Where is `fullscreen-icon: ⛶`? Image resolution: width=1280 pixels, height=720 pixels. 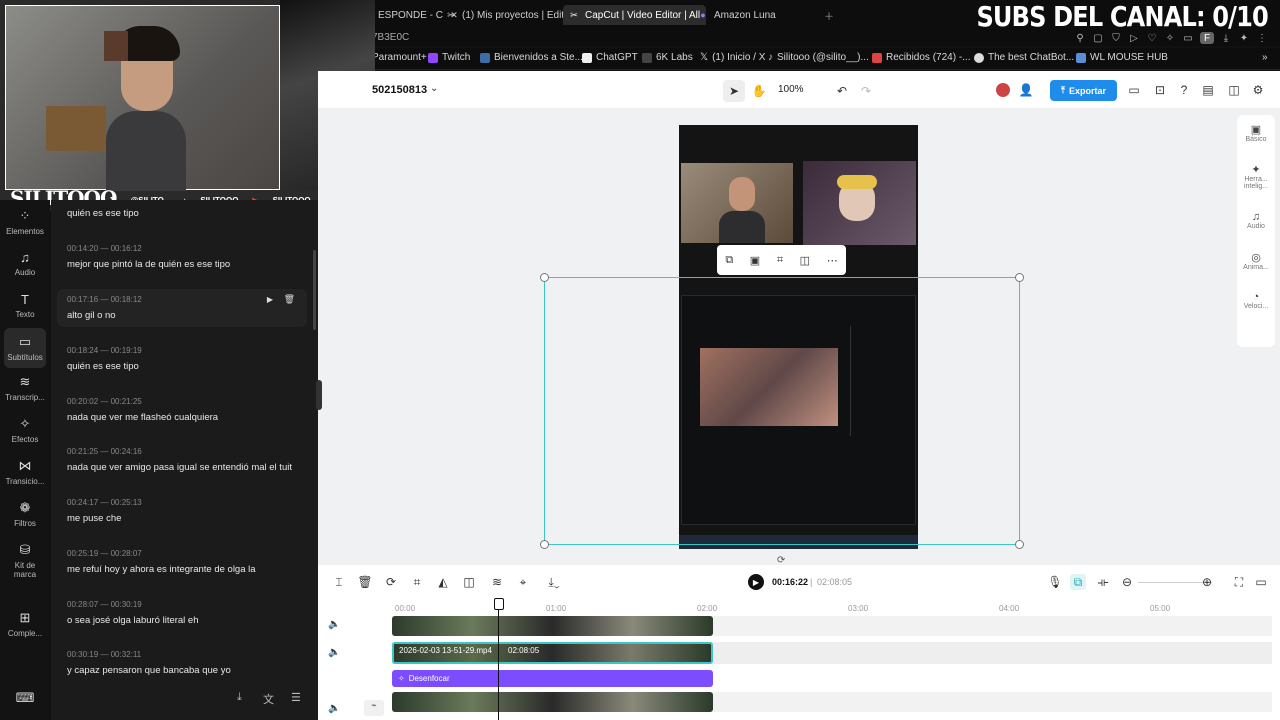
fullscreen-icon: ⛶ is located at coordinates (1239, 582).